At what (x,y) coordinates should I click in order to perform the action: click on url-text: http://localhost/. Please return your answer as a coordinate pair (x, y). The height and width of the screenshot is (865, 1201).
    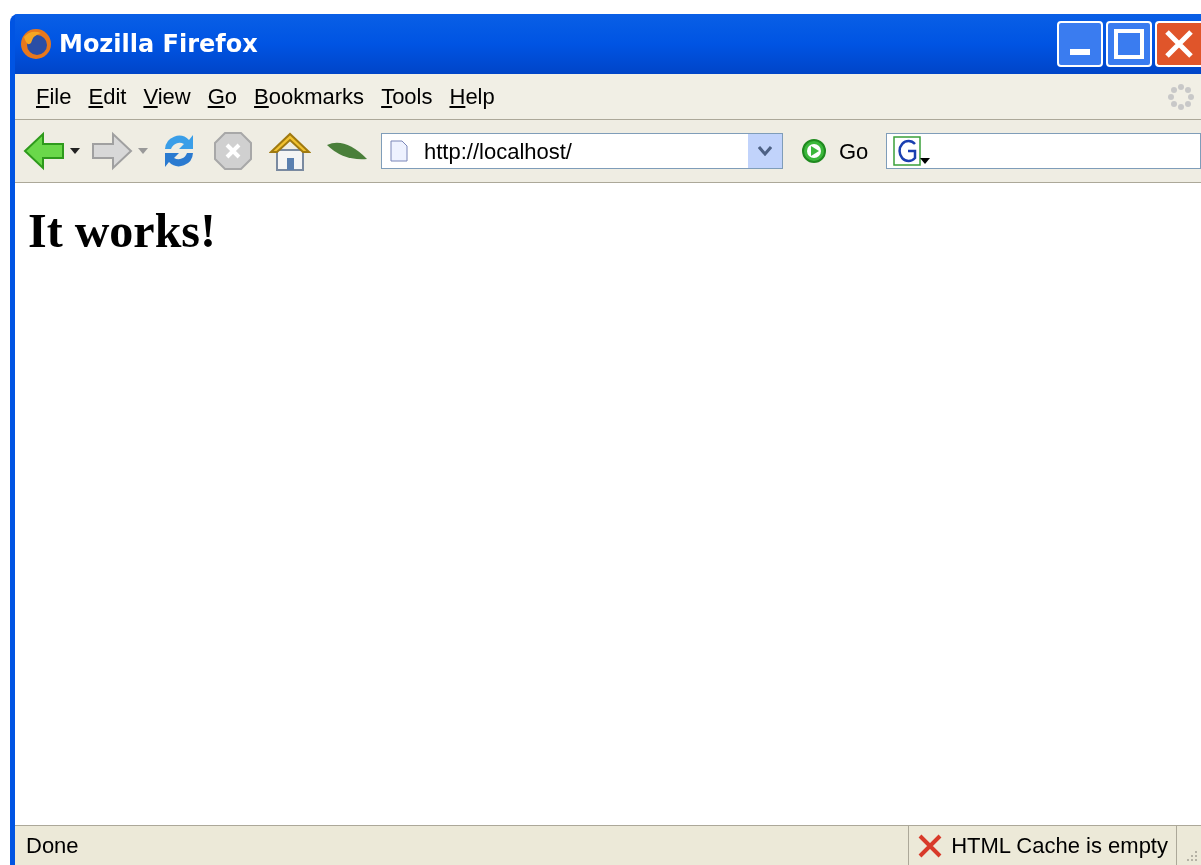
    Looking at the image, I should click on (498, 151).